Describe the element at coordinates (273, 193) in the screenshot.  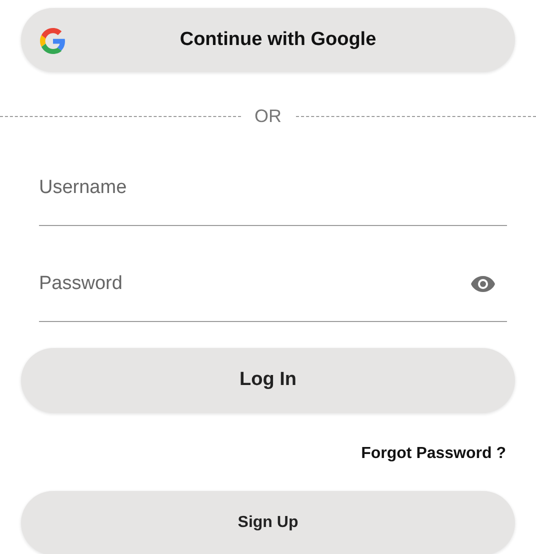
I see `username-field: Username` at that location.